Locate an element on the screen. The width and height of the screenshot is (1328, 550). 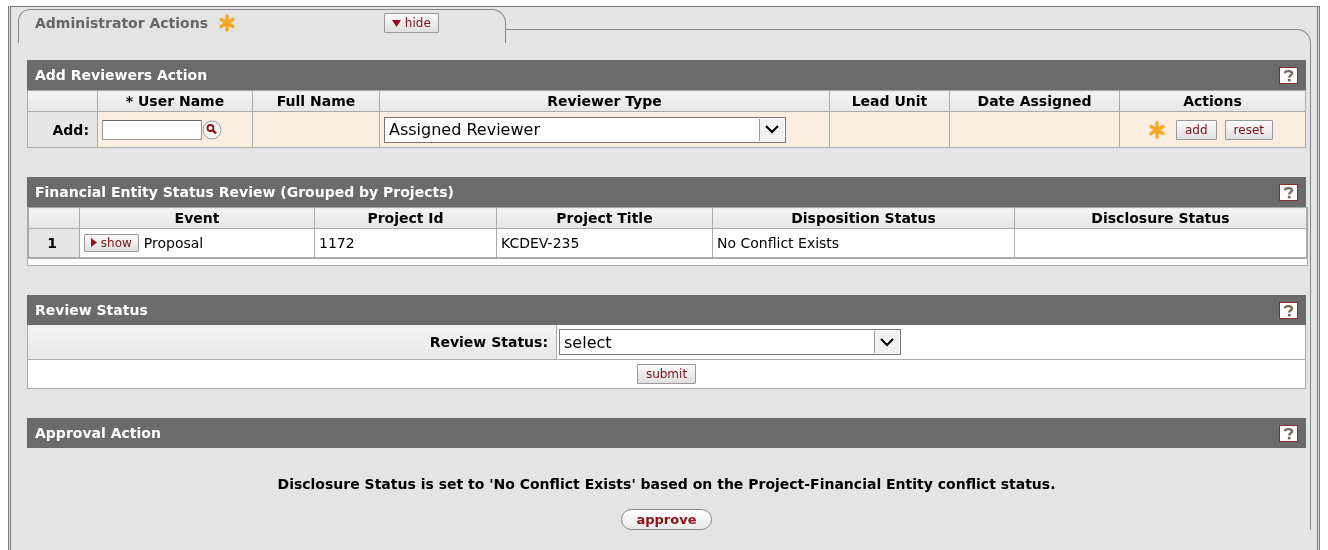
column-header: Actions is located at coordinates (1212, 101).